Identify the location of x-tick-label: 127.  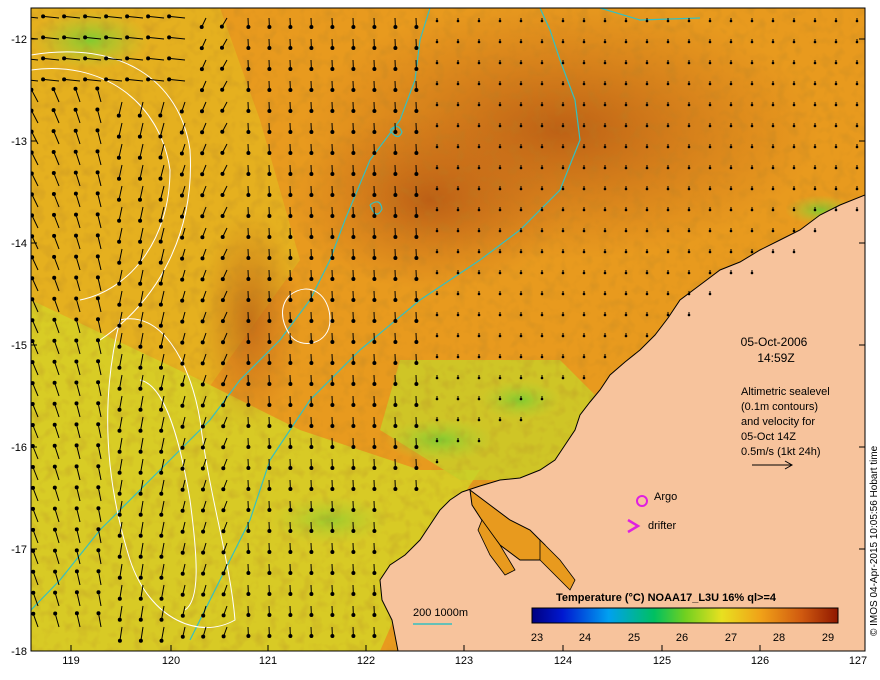
(858, 661).